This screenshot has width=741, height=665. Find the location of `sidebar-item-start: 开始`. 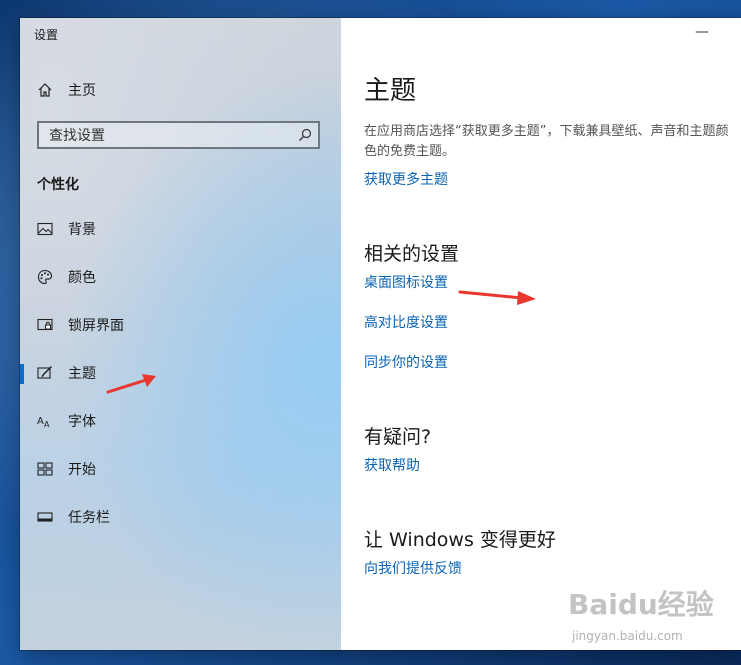

sidebar-item-start: 开始 is located at coordinates (180, 469).